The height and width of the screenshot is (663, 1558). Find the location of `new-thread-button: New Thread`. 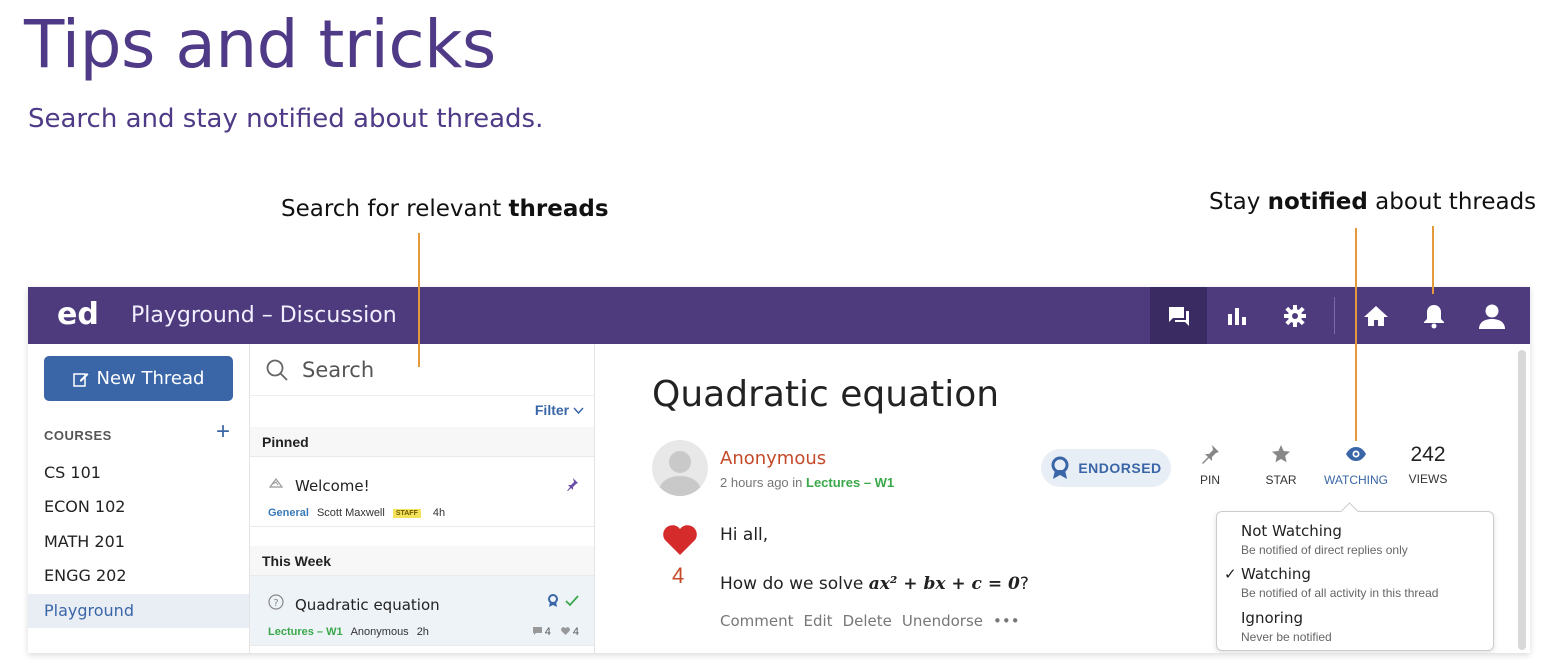

new-thread-button: New Thread is located at coordinates (138, 378).